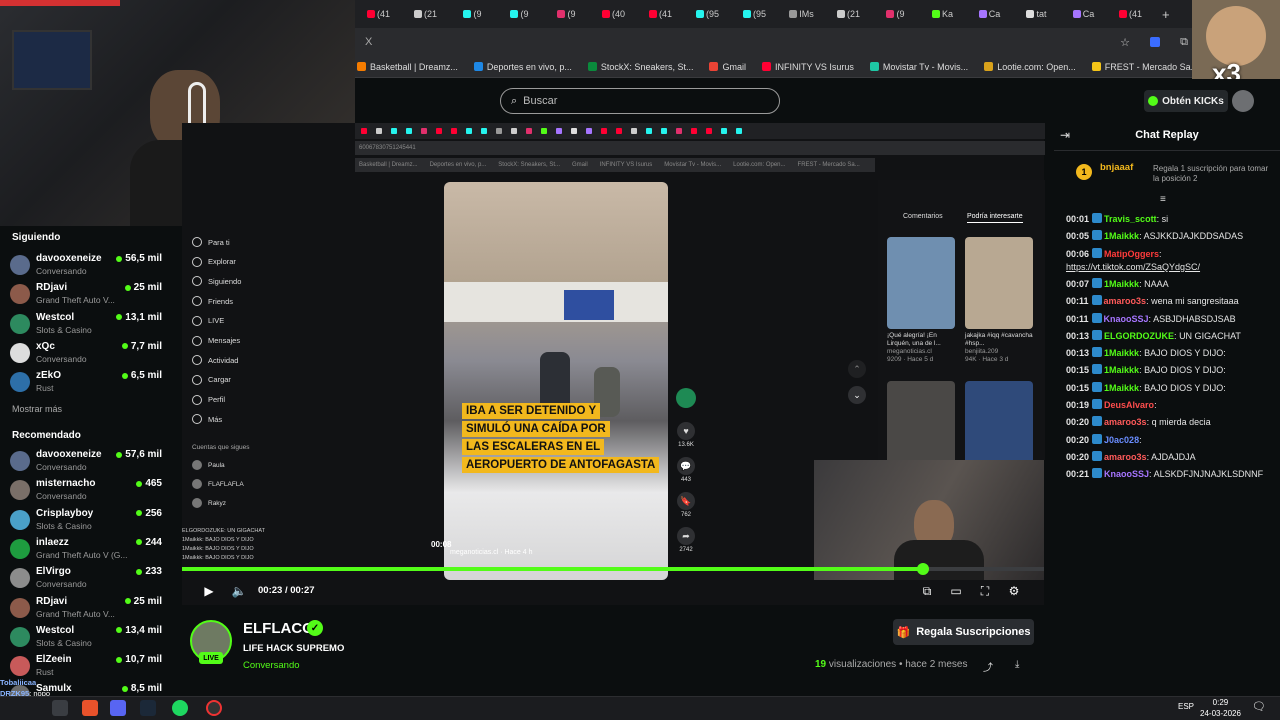 The image size is (1280, 720). Describe the element at coordinates (252, 503) in the screenshot. I see `followed-account: Rakyz` at that location.